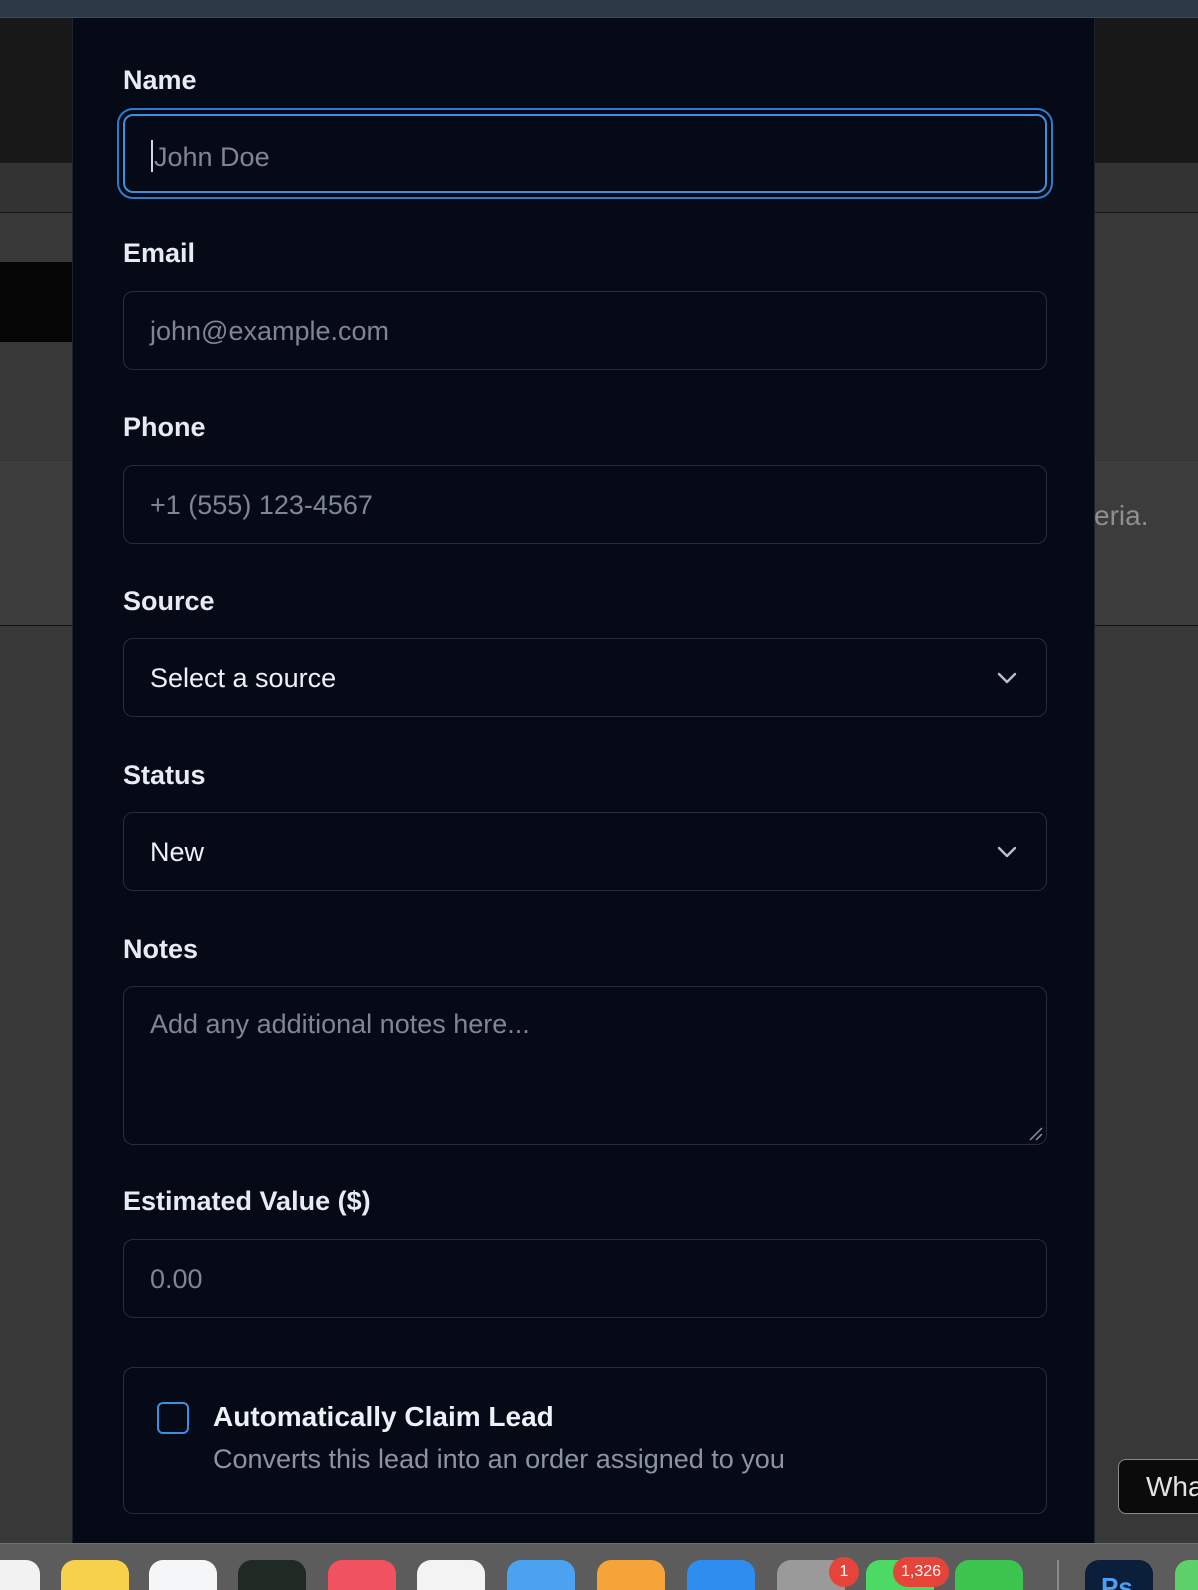 This screenshot has height=1590, width=1198. I want to click on estimated-value-label: Estimated Value ($), so click(247, 1201).